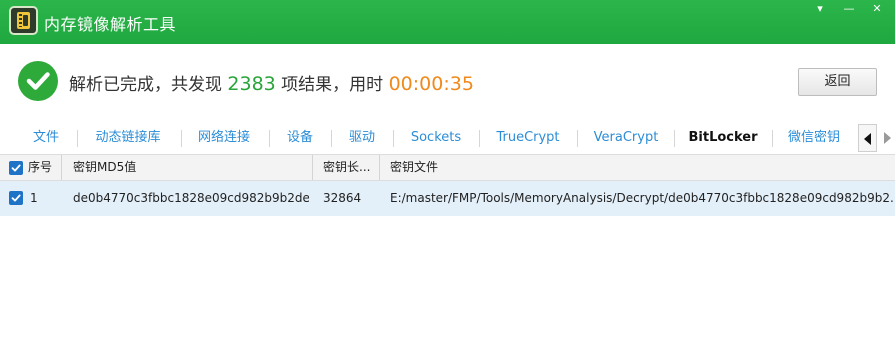 The image size is (895, 357). What do you see at coordinates (145, 85) in the screenshot?
I see `status-prefix: 解析已完成，共发现` at bounding box center [145, 85].